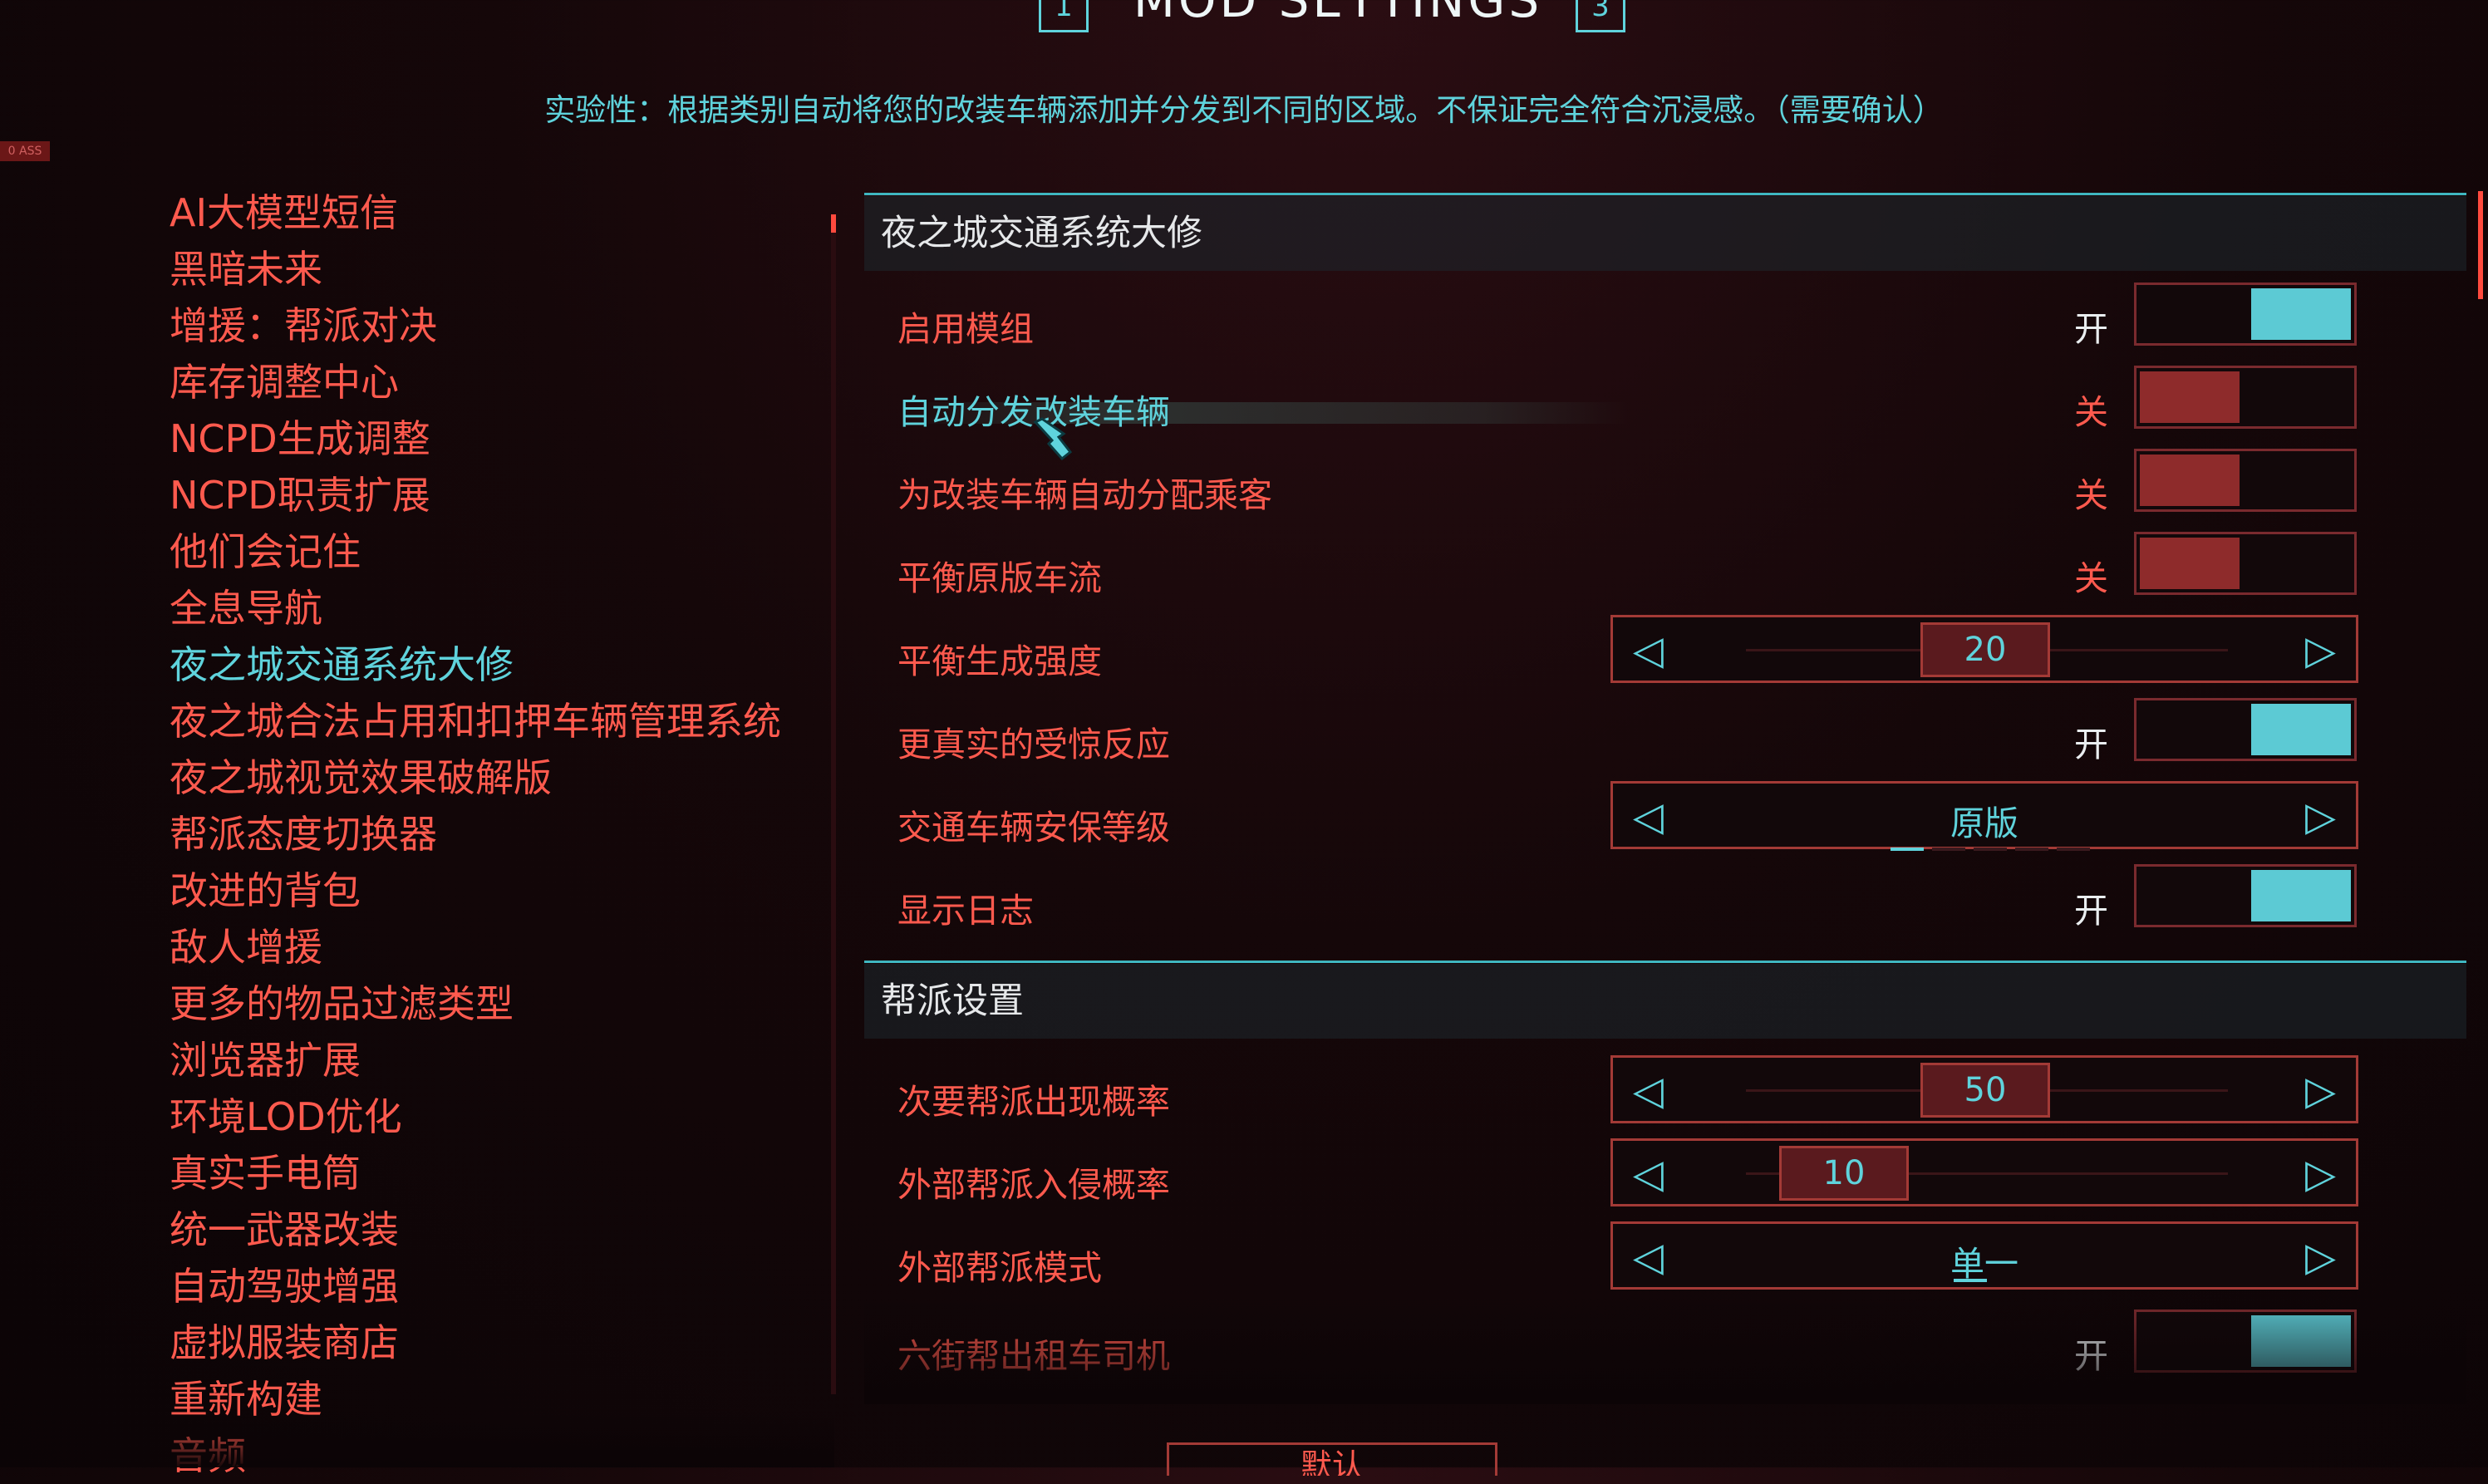  I want to click on mod-list-item: 浏览器扩展, so click(502, 1060).